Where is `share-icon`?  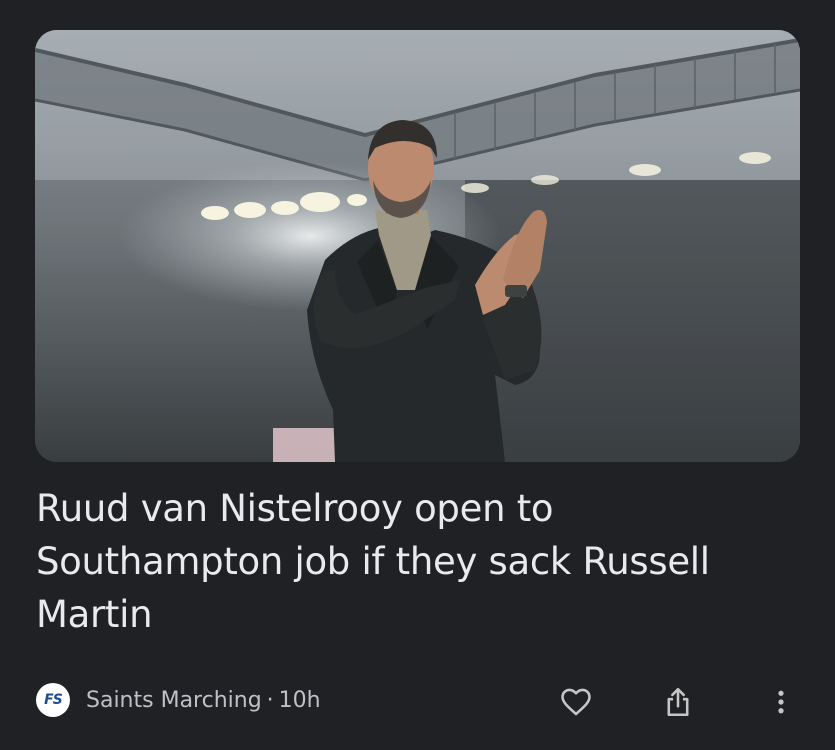 share-icon is located at coordinates (678, 702).